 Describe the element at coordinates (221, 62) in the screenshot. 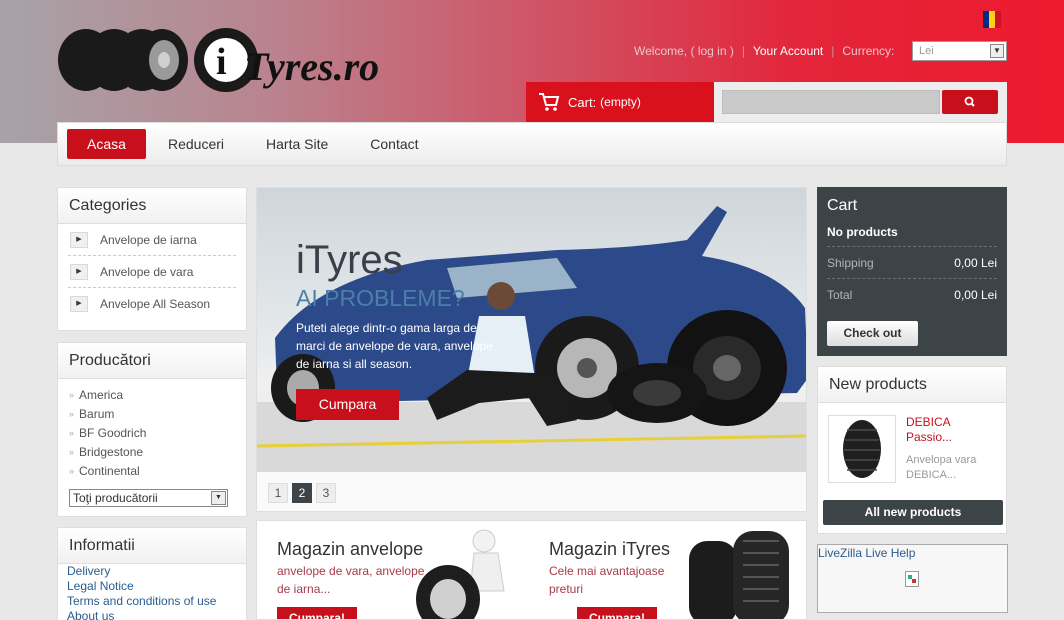

I see `svg-text: i` at that location.